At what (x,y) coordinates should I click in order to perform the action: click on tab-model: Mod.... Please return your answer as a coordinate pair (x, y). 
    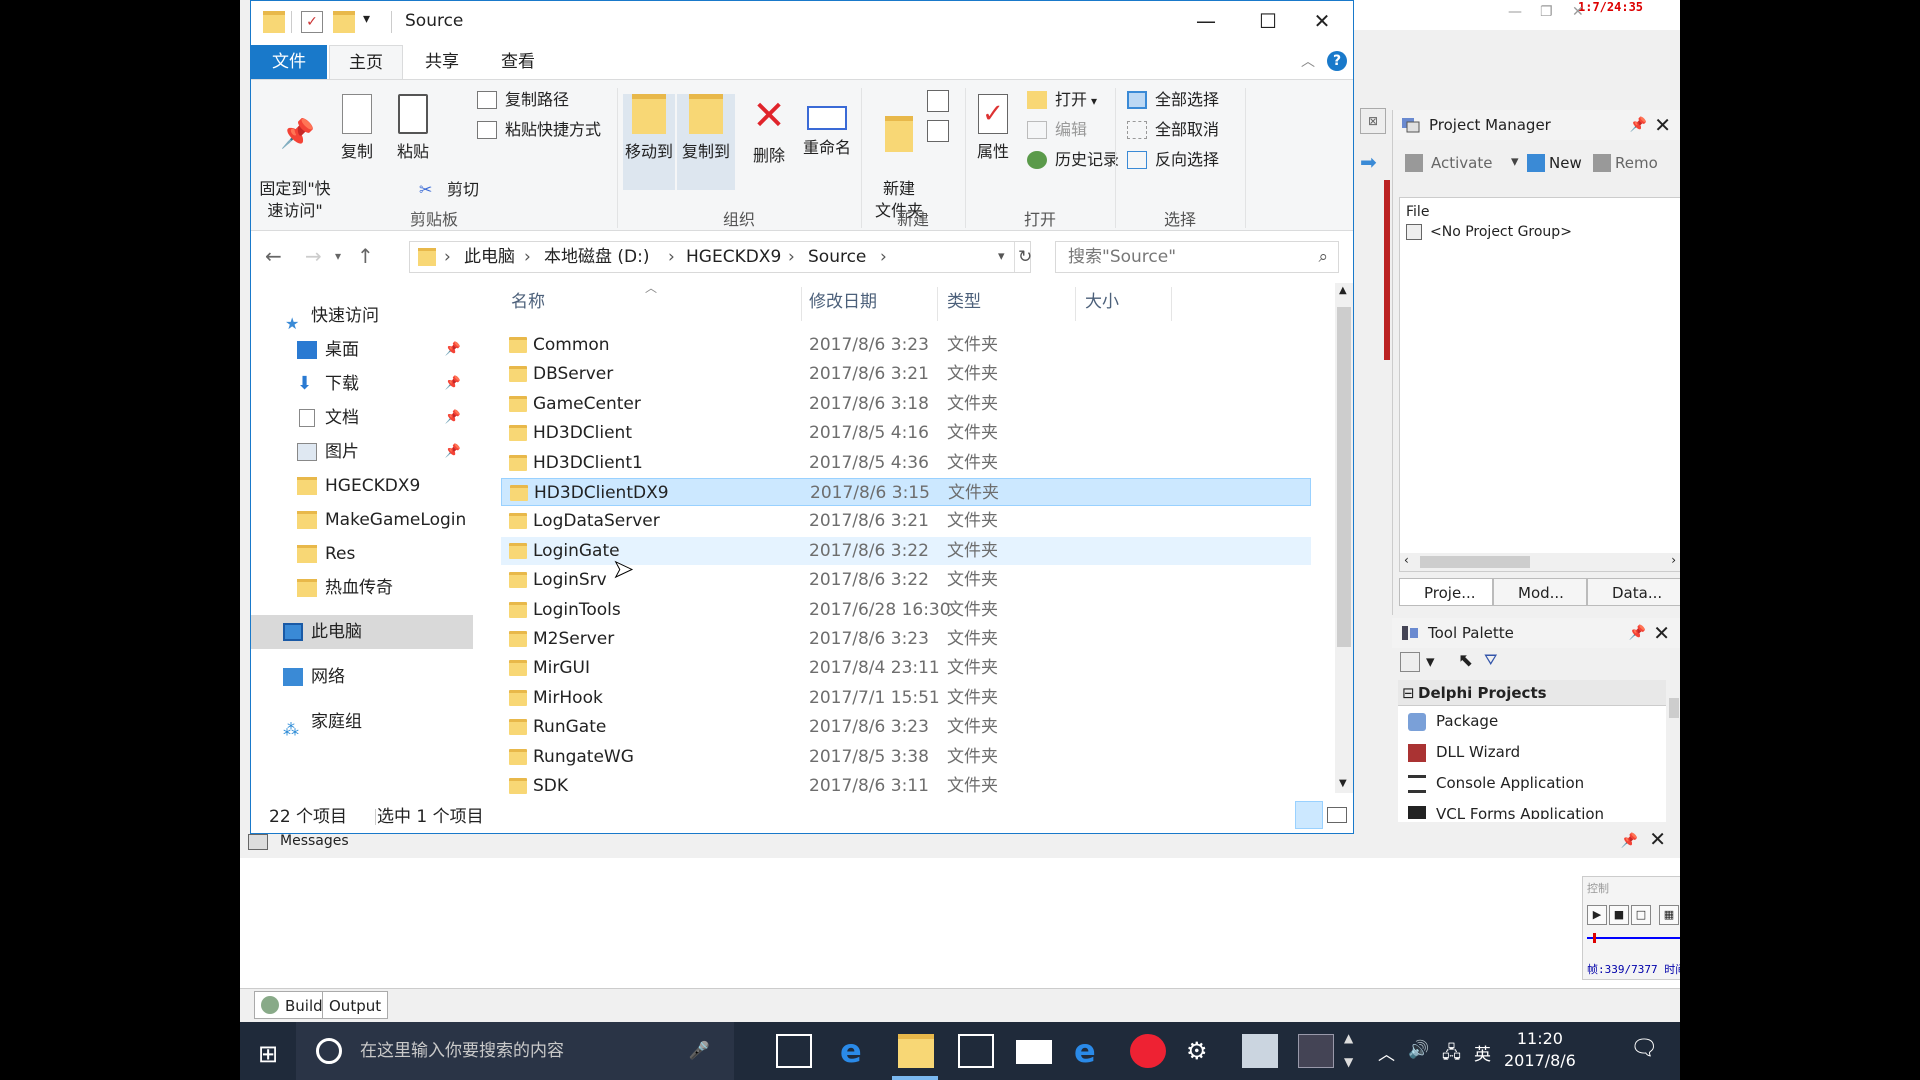
    Looking at the image, I should click on (1540, 592).